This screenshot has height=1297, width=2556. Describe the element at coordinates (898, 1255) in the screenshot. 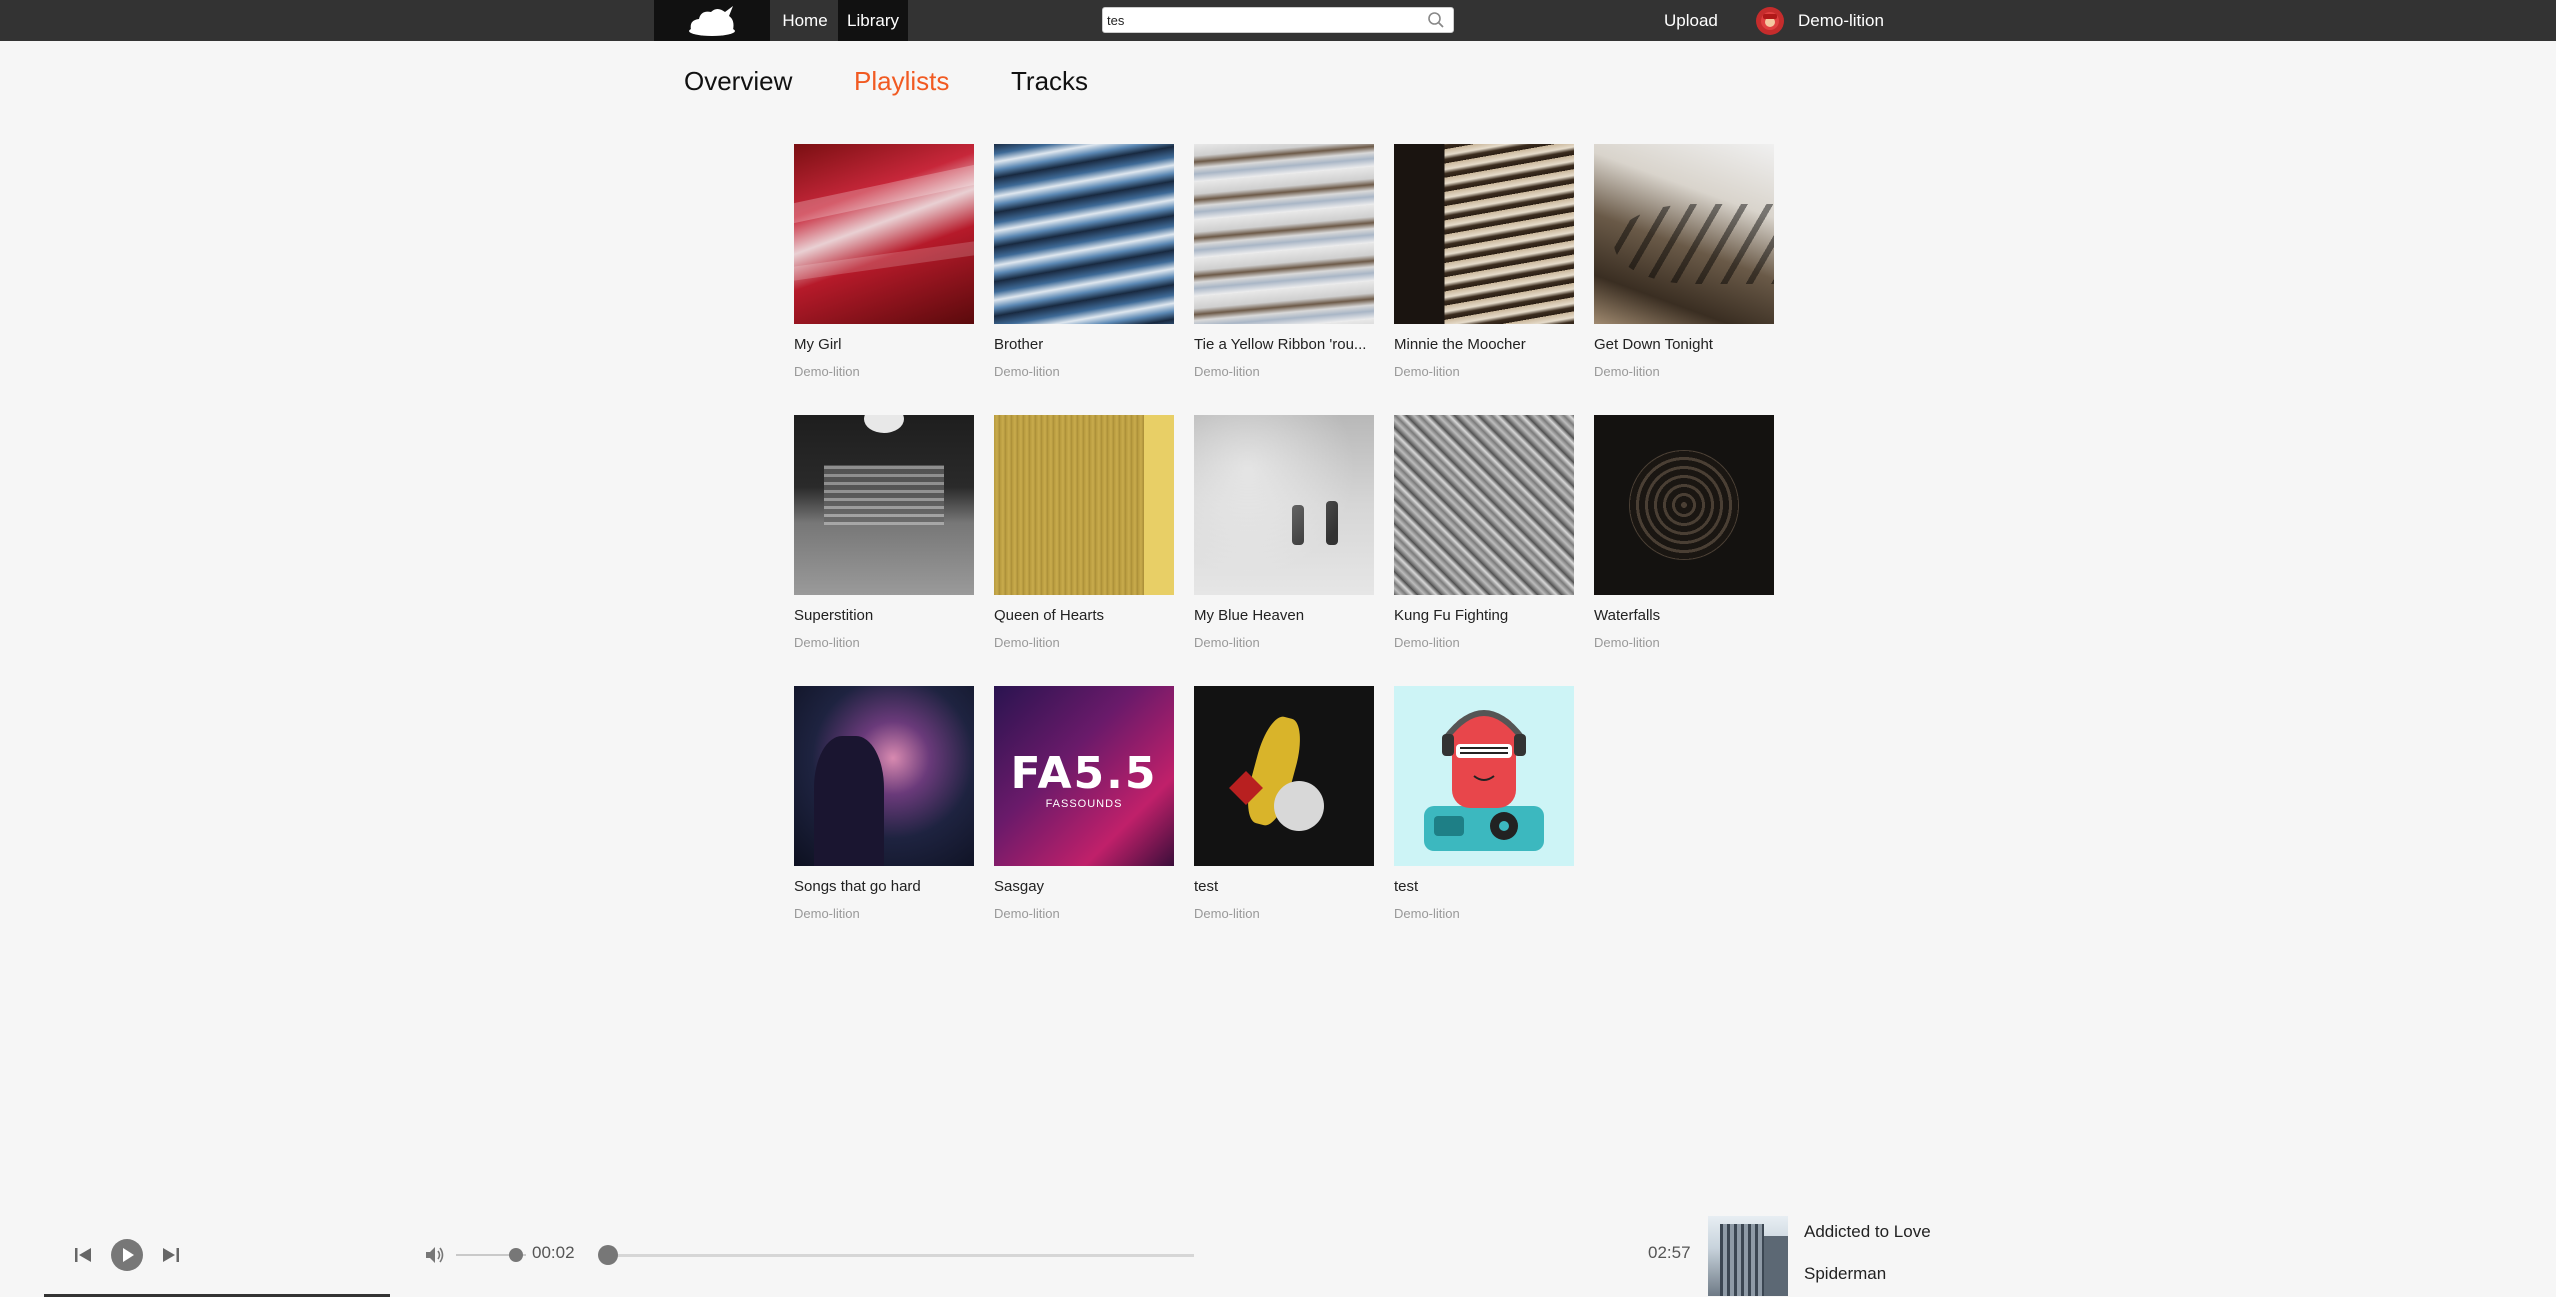

I see `progress-bar` at that location.